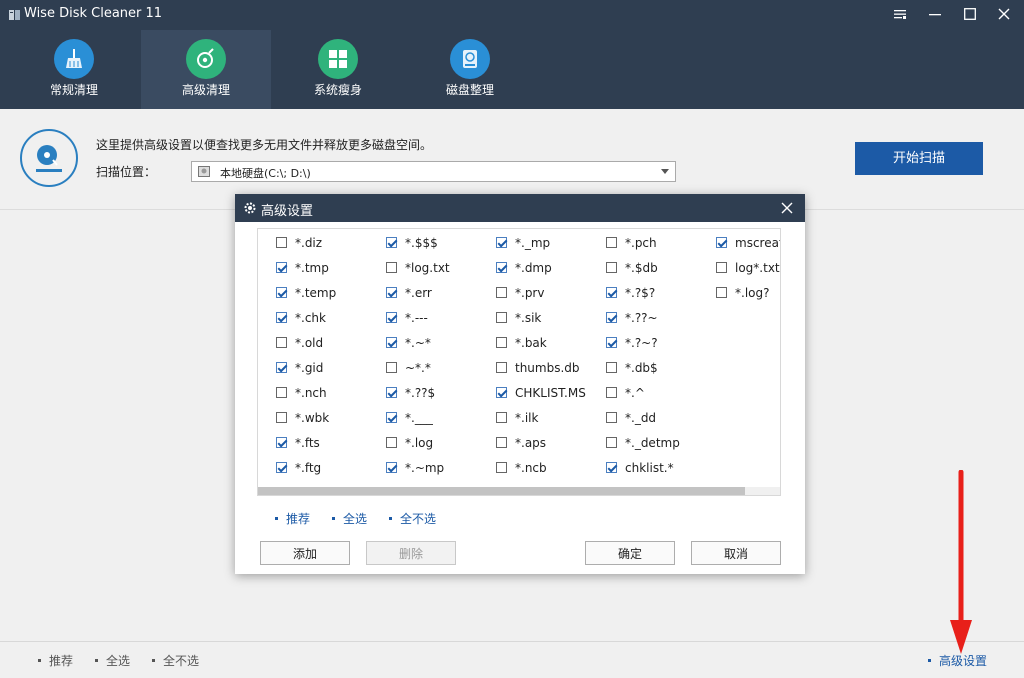  I want to click on extension-item: *.sik, so click(518, 318).